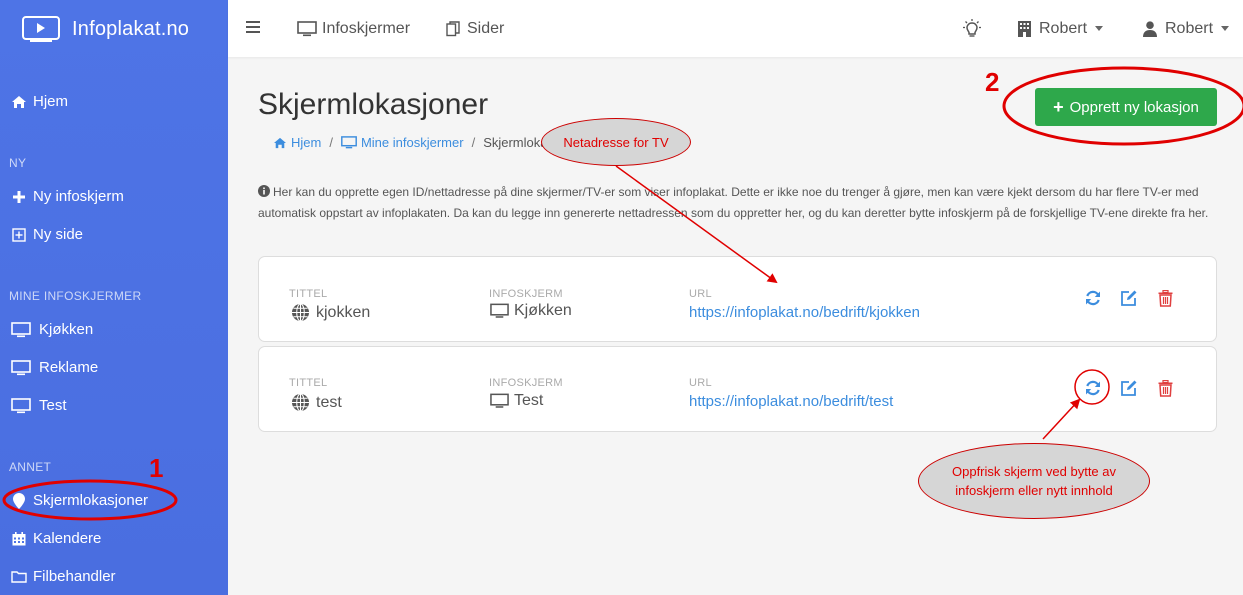  What do you see at coordinates (1063, 28) in the screenshot?
I see `company-name: Robert` at bounding box center [1063, 28].